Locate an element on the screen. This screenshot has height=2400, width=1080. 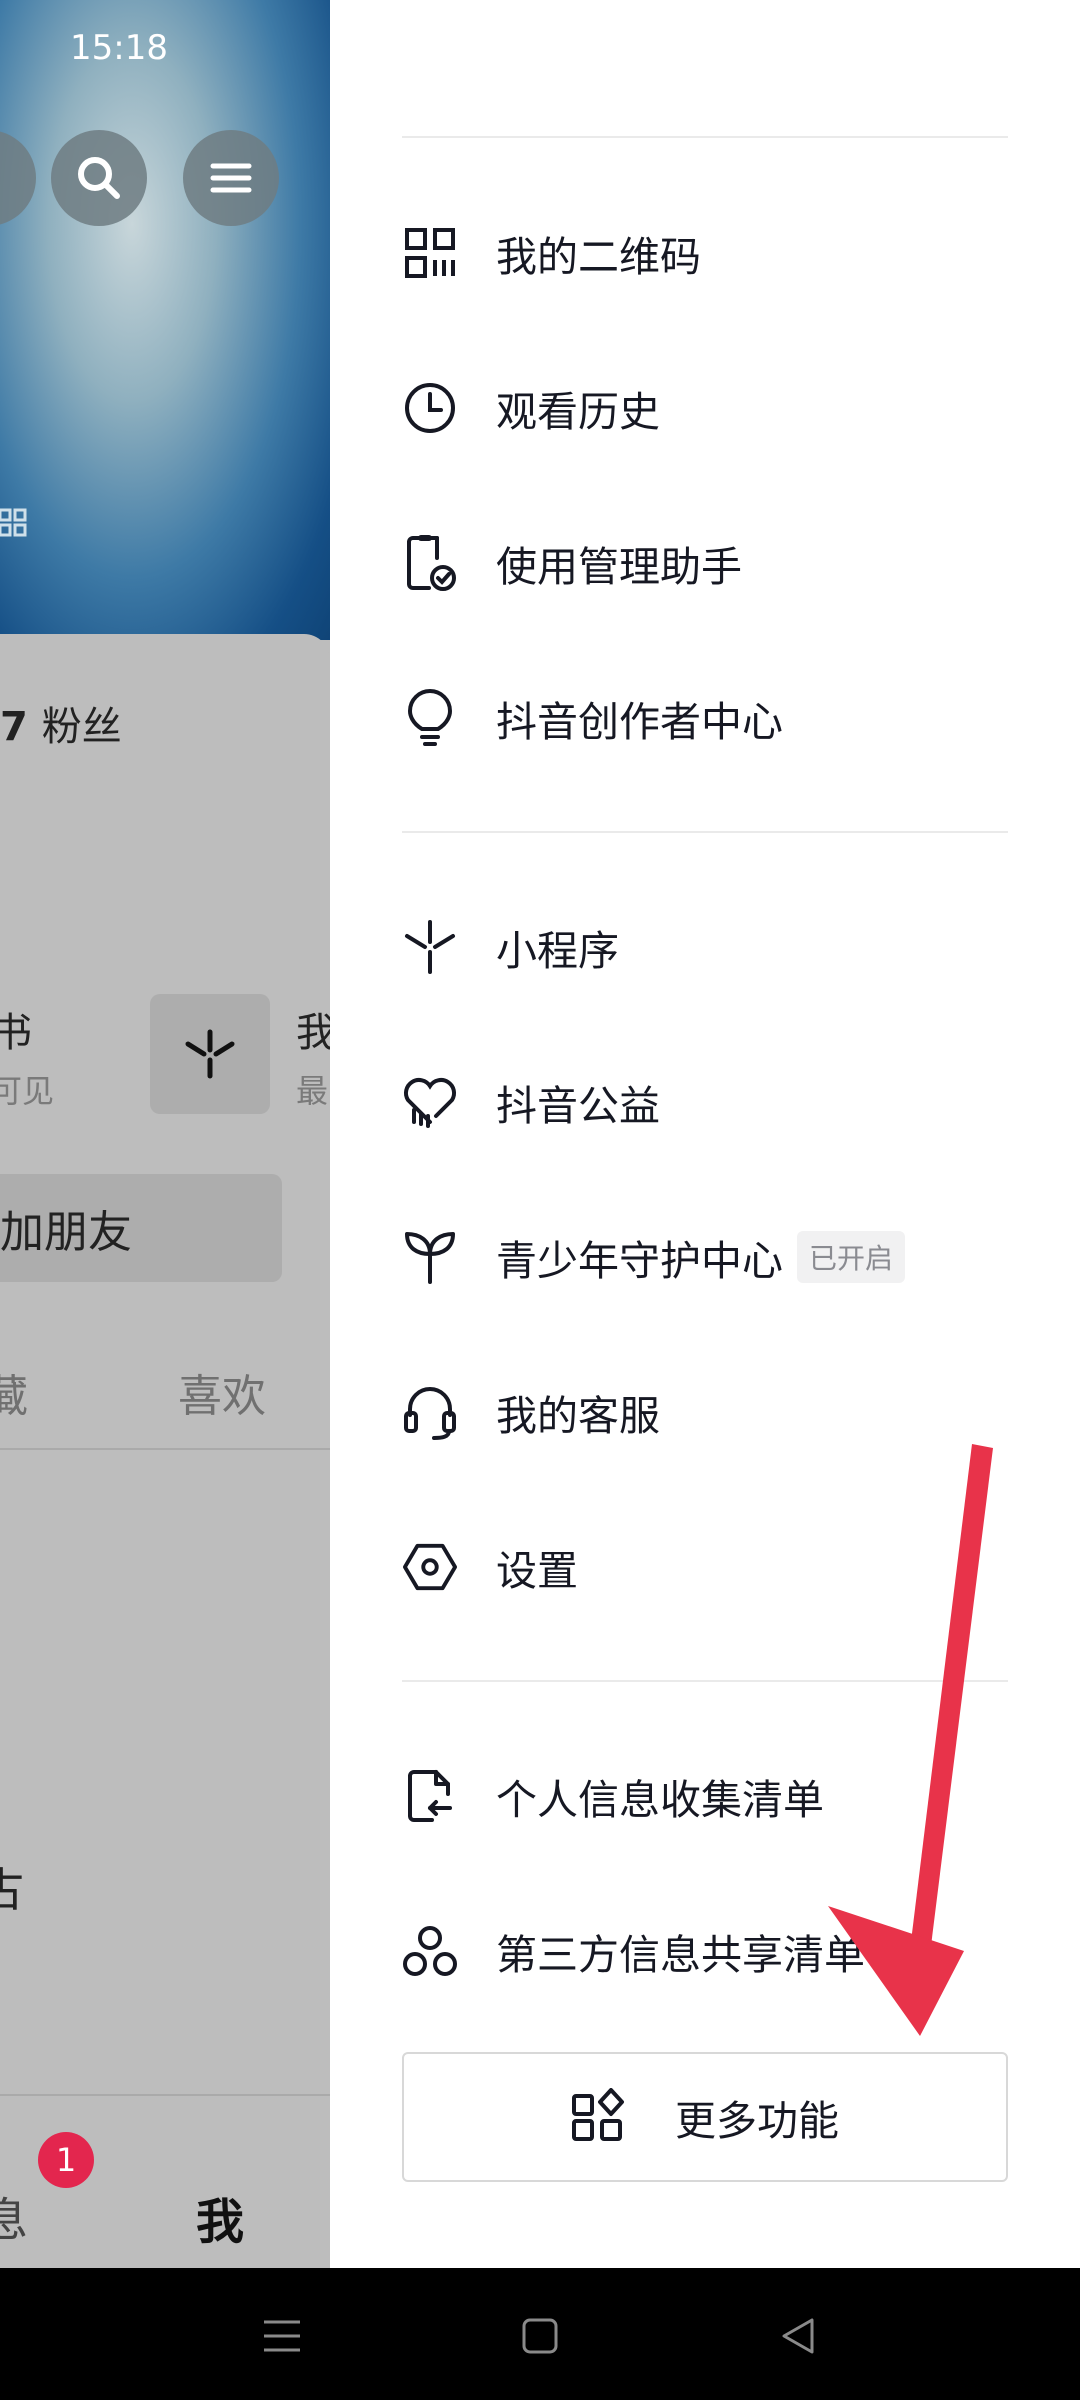
menu-item-label: 我的二维码 is located at coordinates (598, 257).